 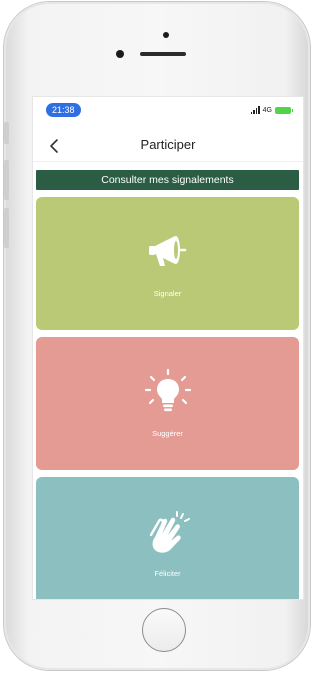 I want to click on consult-reports-button: Consulter mes signalements, so click(x=167, y=180).